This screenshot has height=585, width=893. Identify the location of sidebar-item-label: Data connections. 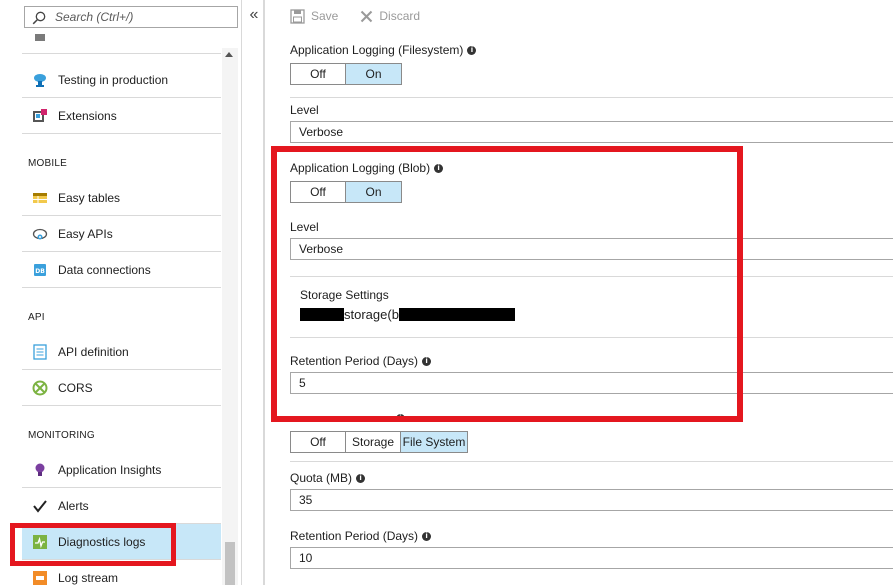
(104, 269).